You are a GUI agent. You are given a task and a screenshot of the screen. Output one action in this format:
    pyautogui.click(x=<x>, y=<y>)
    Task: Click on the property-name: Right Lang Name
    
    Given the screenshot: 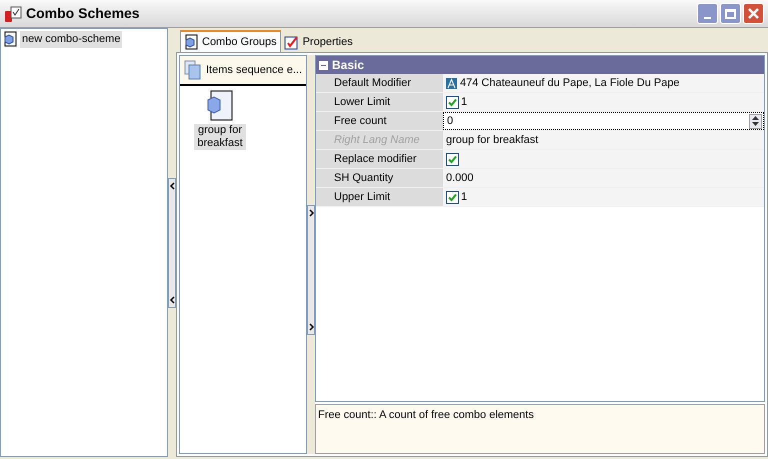 What is the action you would take?
    pyautogui.click(x=379, y=140)
    